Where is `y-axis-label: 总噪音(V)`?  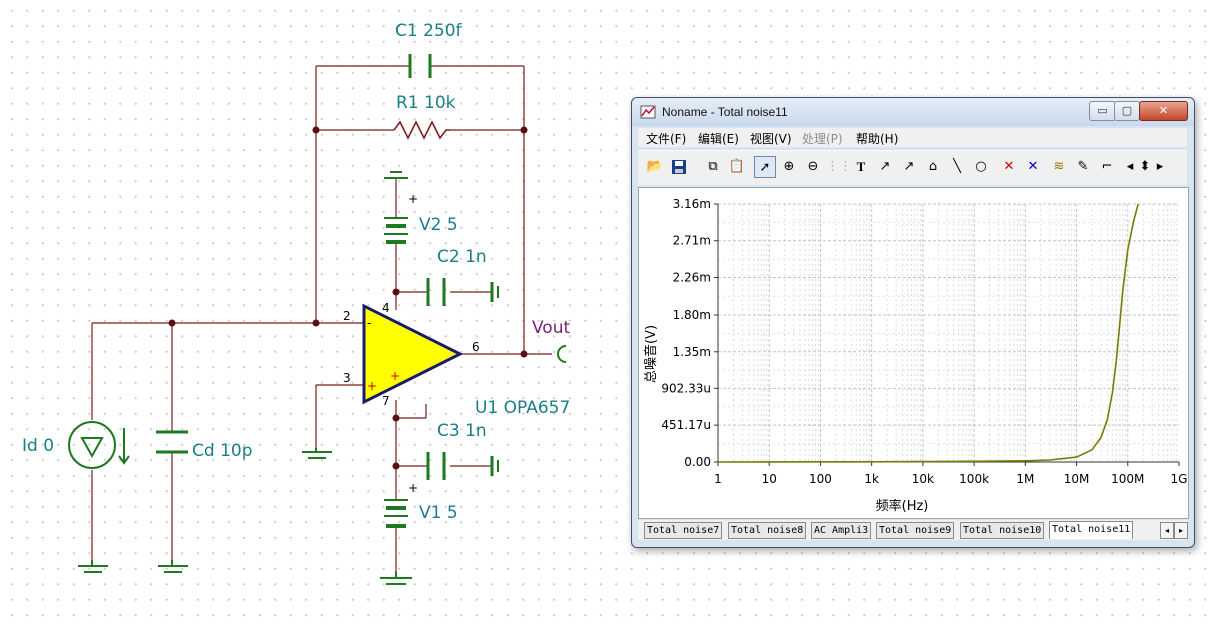 y-axis-label: 总噪音(V) is located at coordinates (651, 354).